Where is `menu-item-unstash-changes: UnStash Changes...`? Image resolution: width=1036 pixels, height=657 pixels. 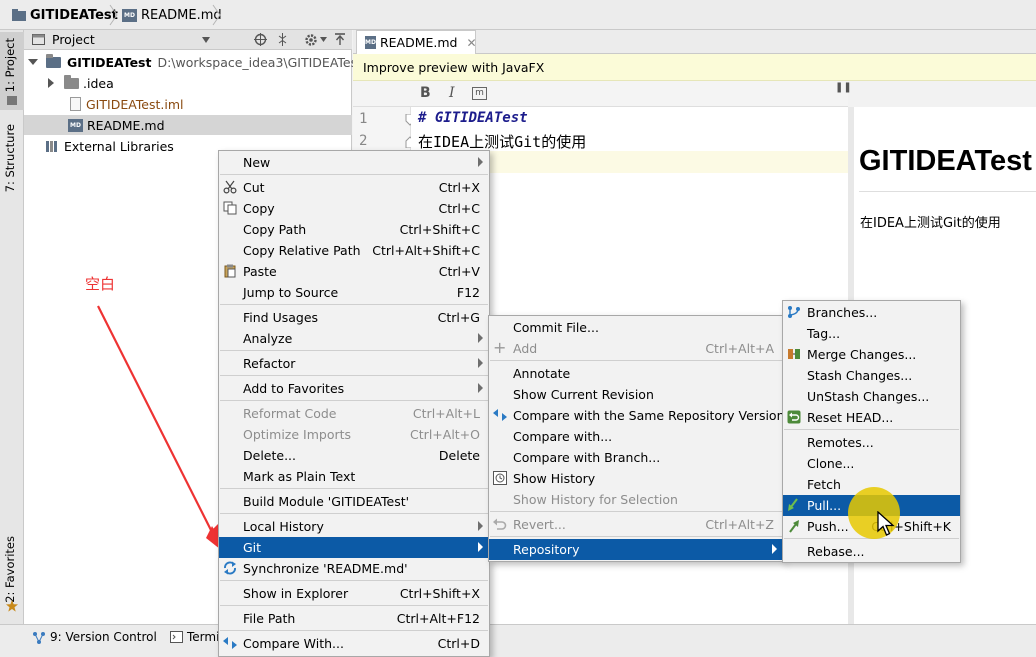 menu-item-unstash-changes: UnStash Changes... is located at coordinates (871, 396).